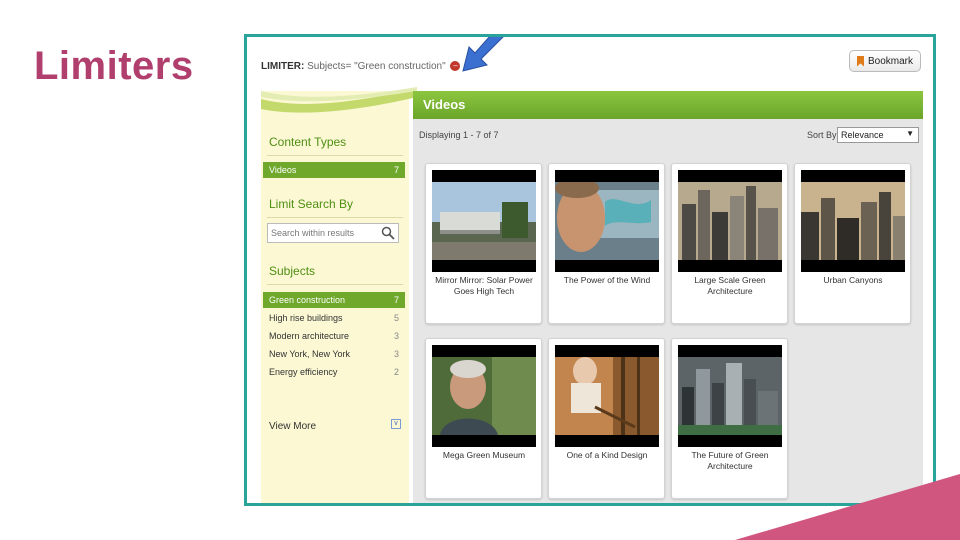 Image resolution: width=960 pixels, height=540 pixels. What do you see at coordinates (459, 135) in the screenshot?
I see `results-count: Displaying 1 - 7 of 7` at bounding box center [459, 135].